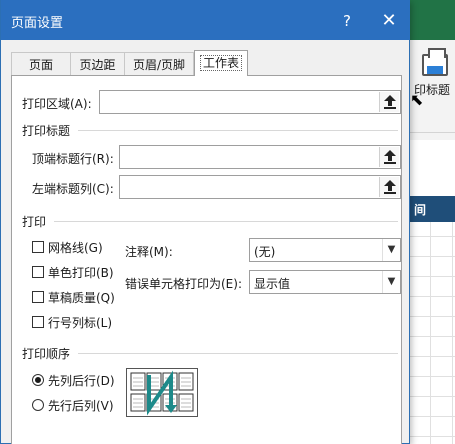 The width and height of the screenshot is (455, 444). I want to click on down-then-over-label: 先列后行(D), so click(81, 381).